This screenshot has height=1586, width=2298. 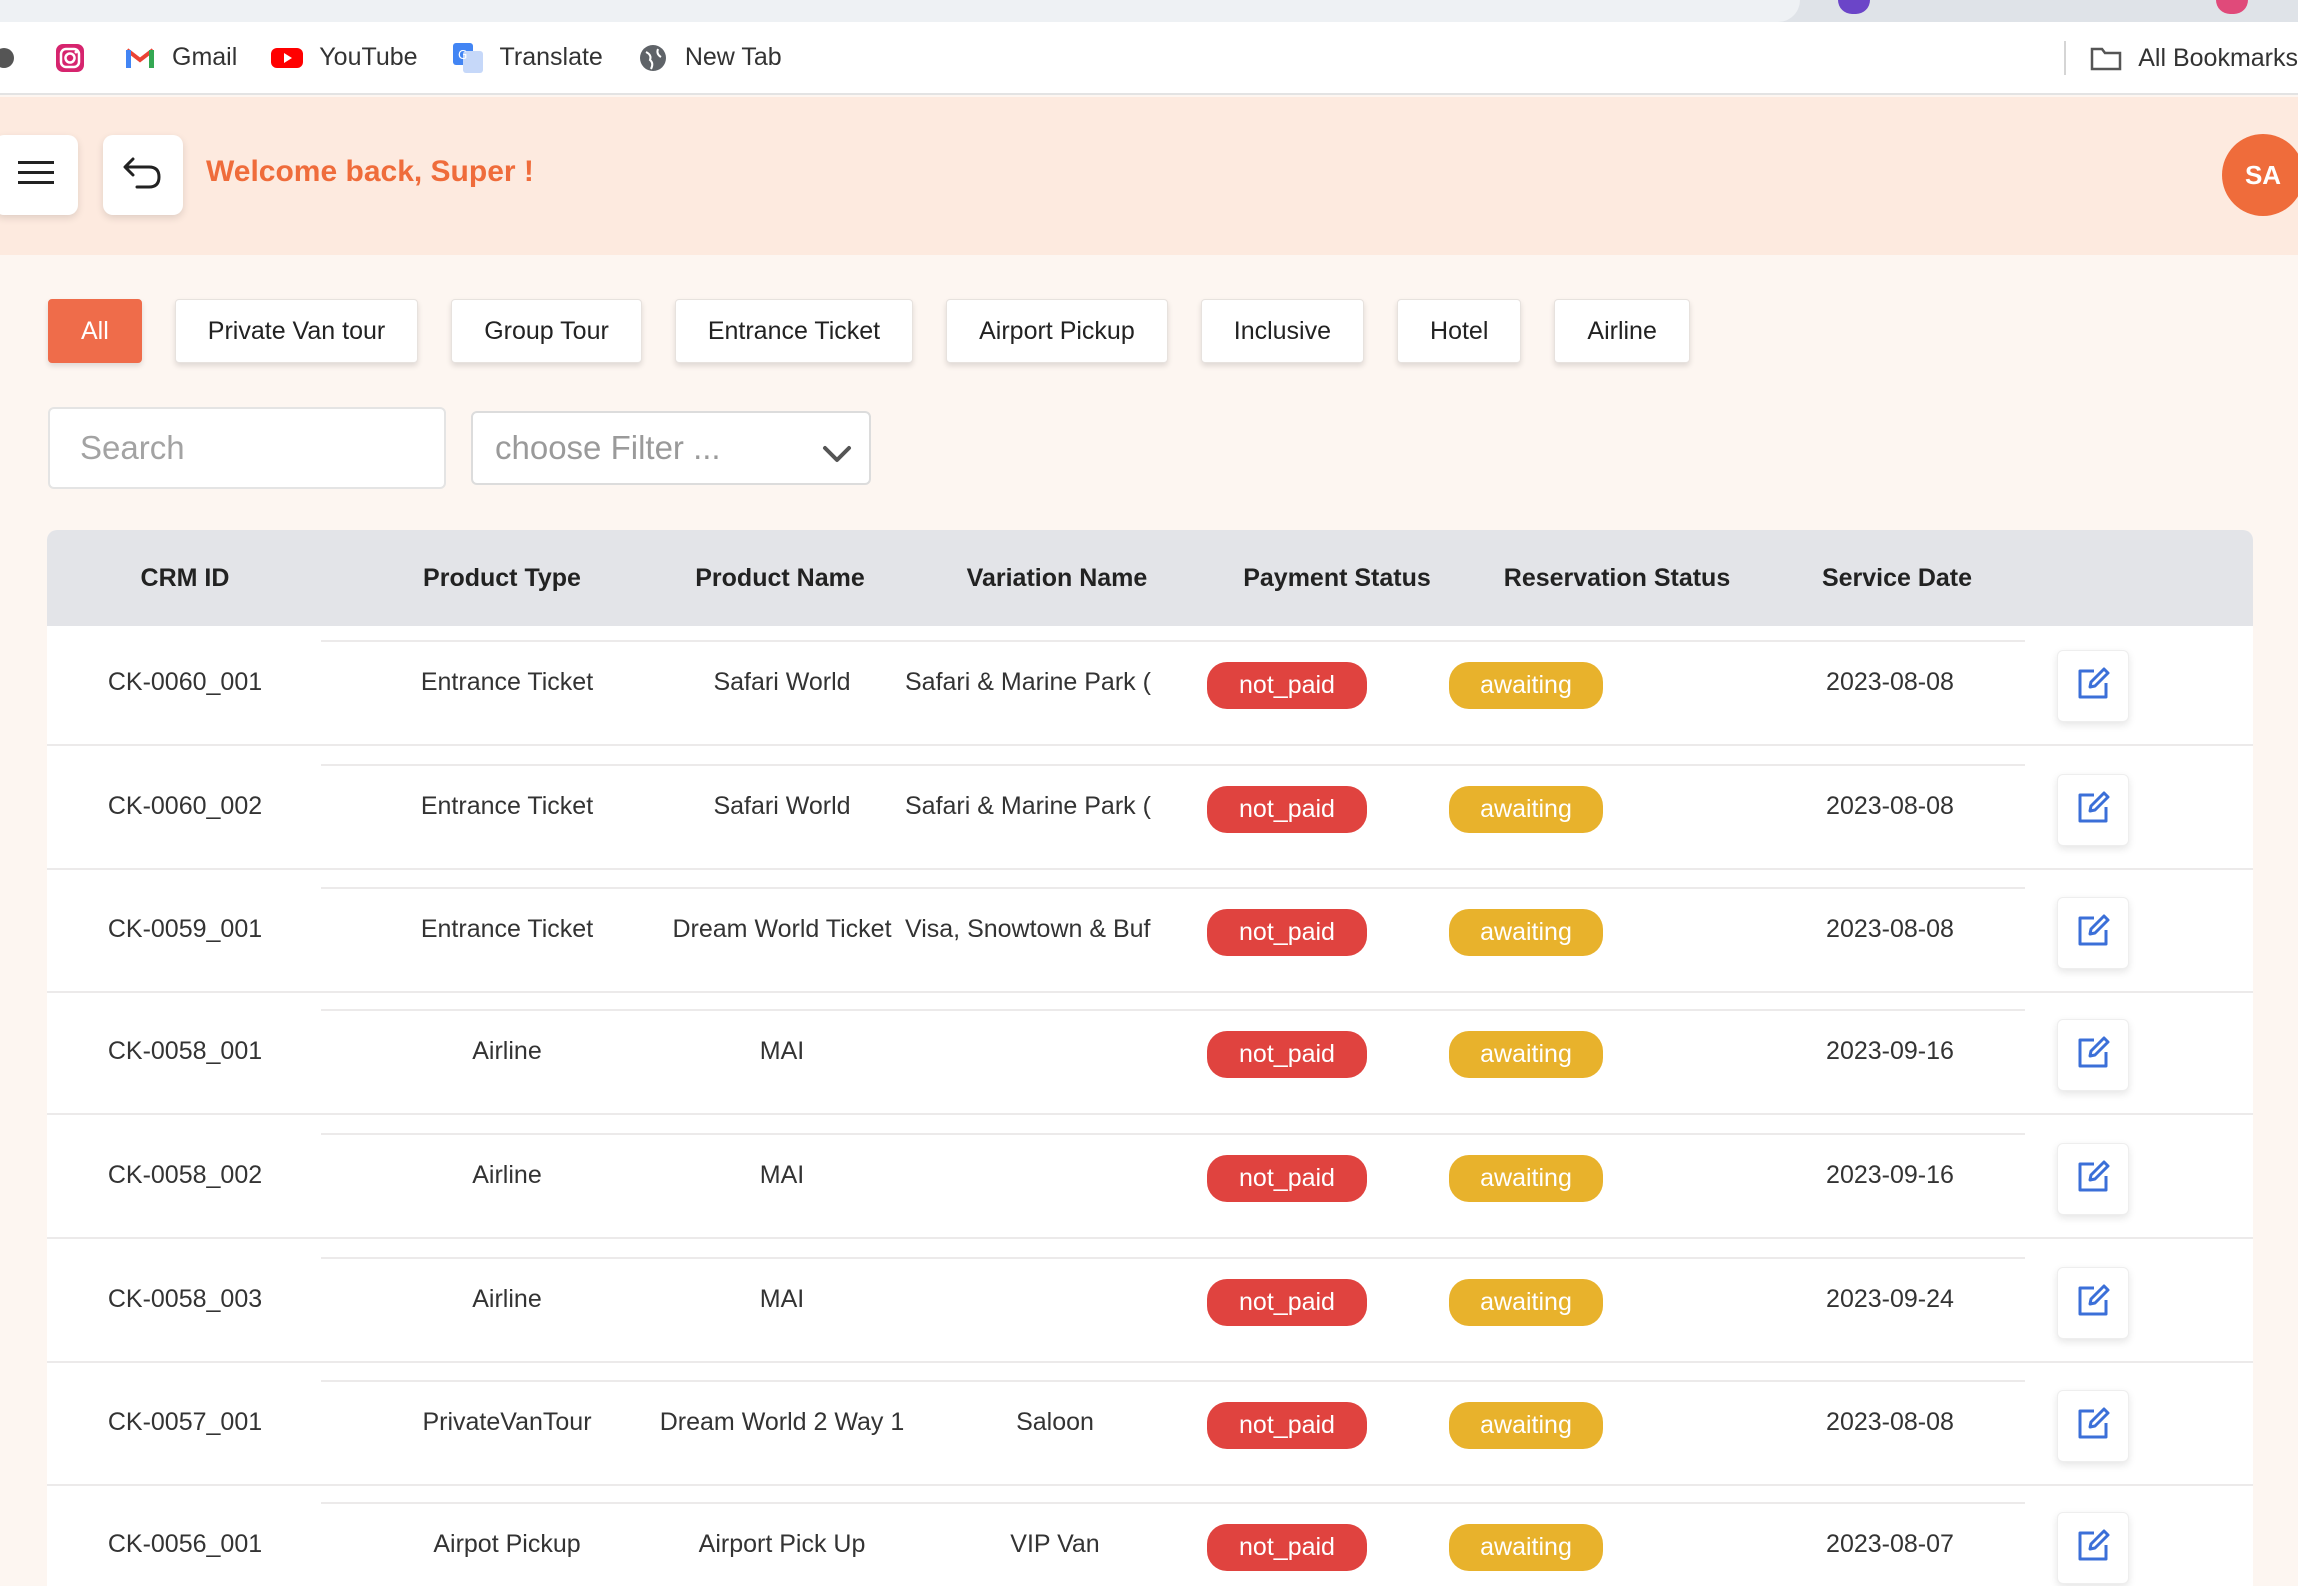 What do you see at coordinates (185, 1299) in the screenshot?
I see `cell-crm-id: CK-0058_003` at bounding box center [185, 1299].